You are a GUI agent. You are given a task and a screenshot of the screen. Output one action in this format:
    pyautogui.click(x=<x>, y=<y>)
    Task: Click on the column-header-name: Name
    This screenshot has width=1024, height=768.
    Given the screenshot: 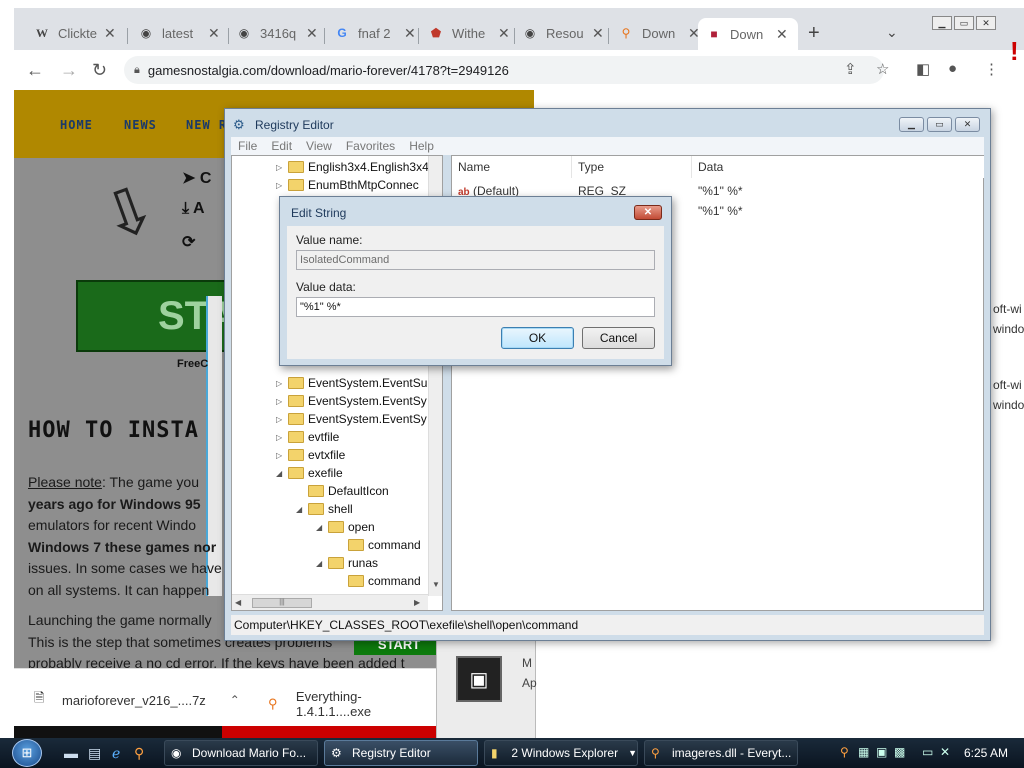 What is the action you would take?
    pyautogui.click(x=512, y=167)
    